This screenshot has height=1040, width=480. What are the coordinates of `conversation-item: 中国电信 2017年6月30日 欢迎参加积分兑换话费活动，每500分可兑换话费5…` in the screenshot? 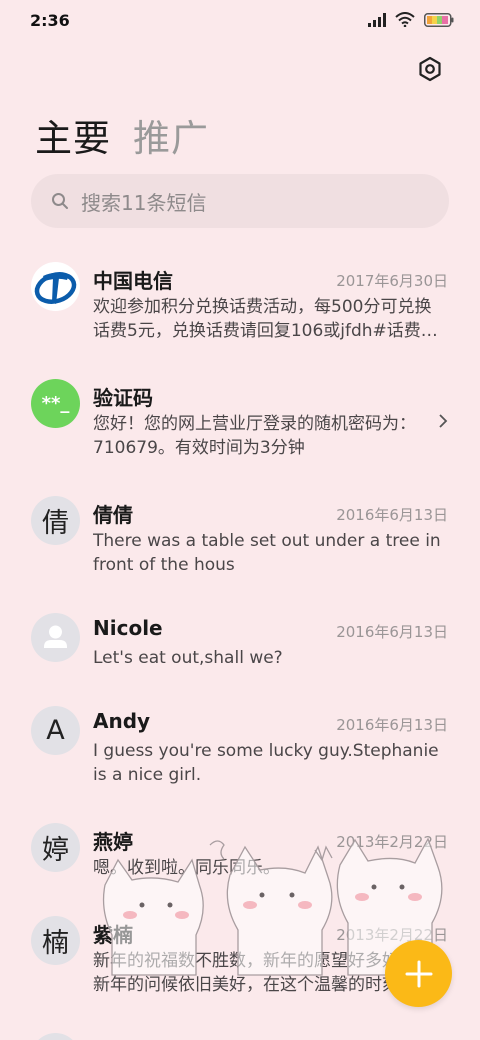 It's located at (240, 306).